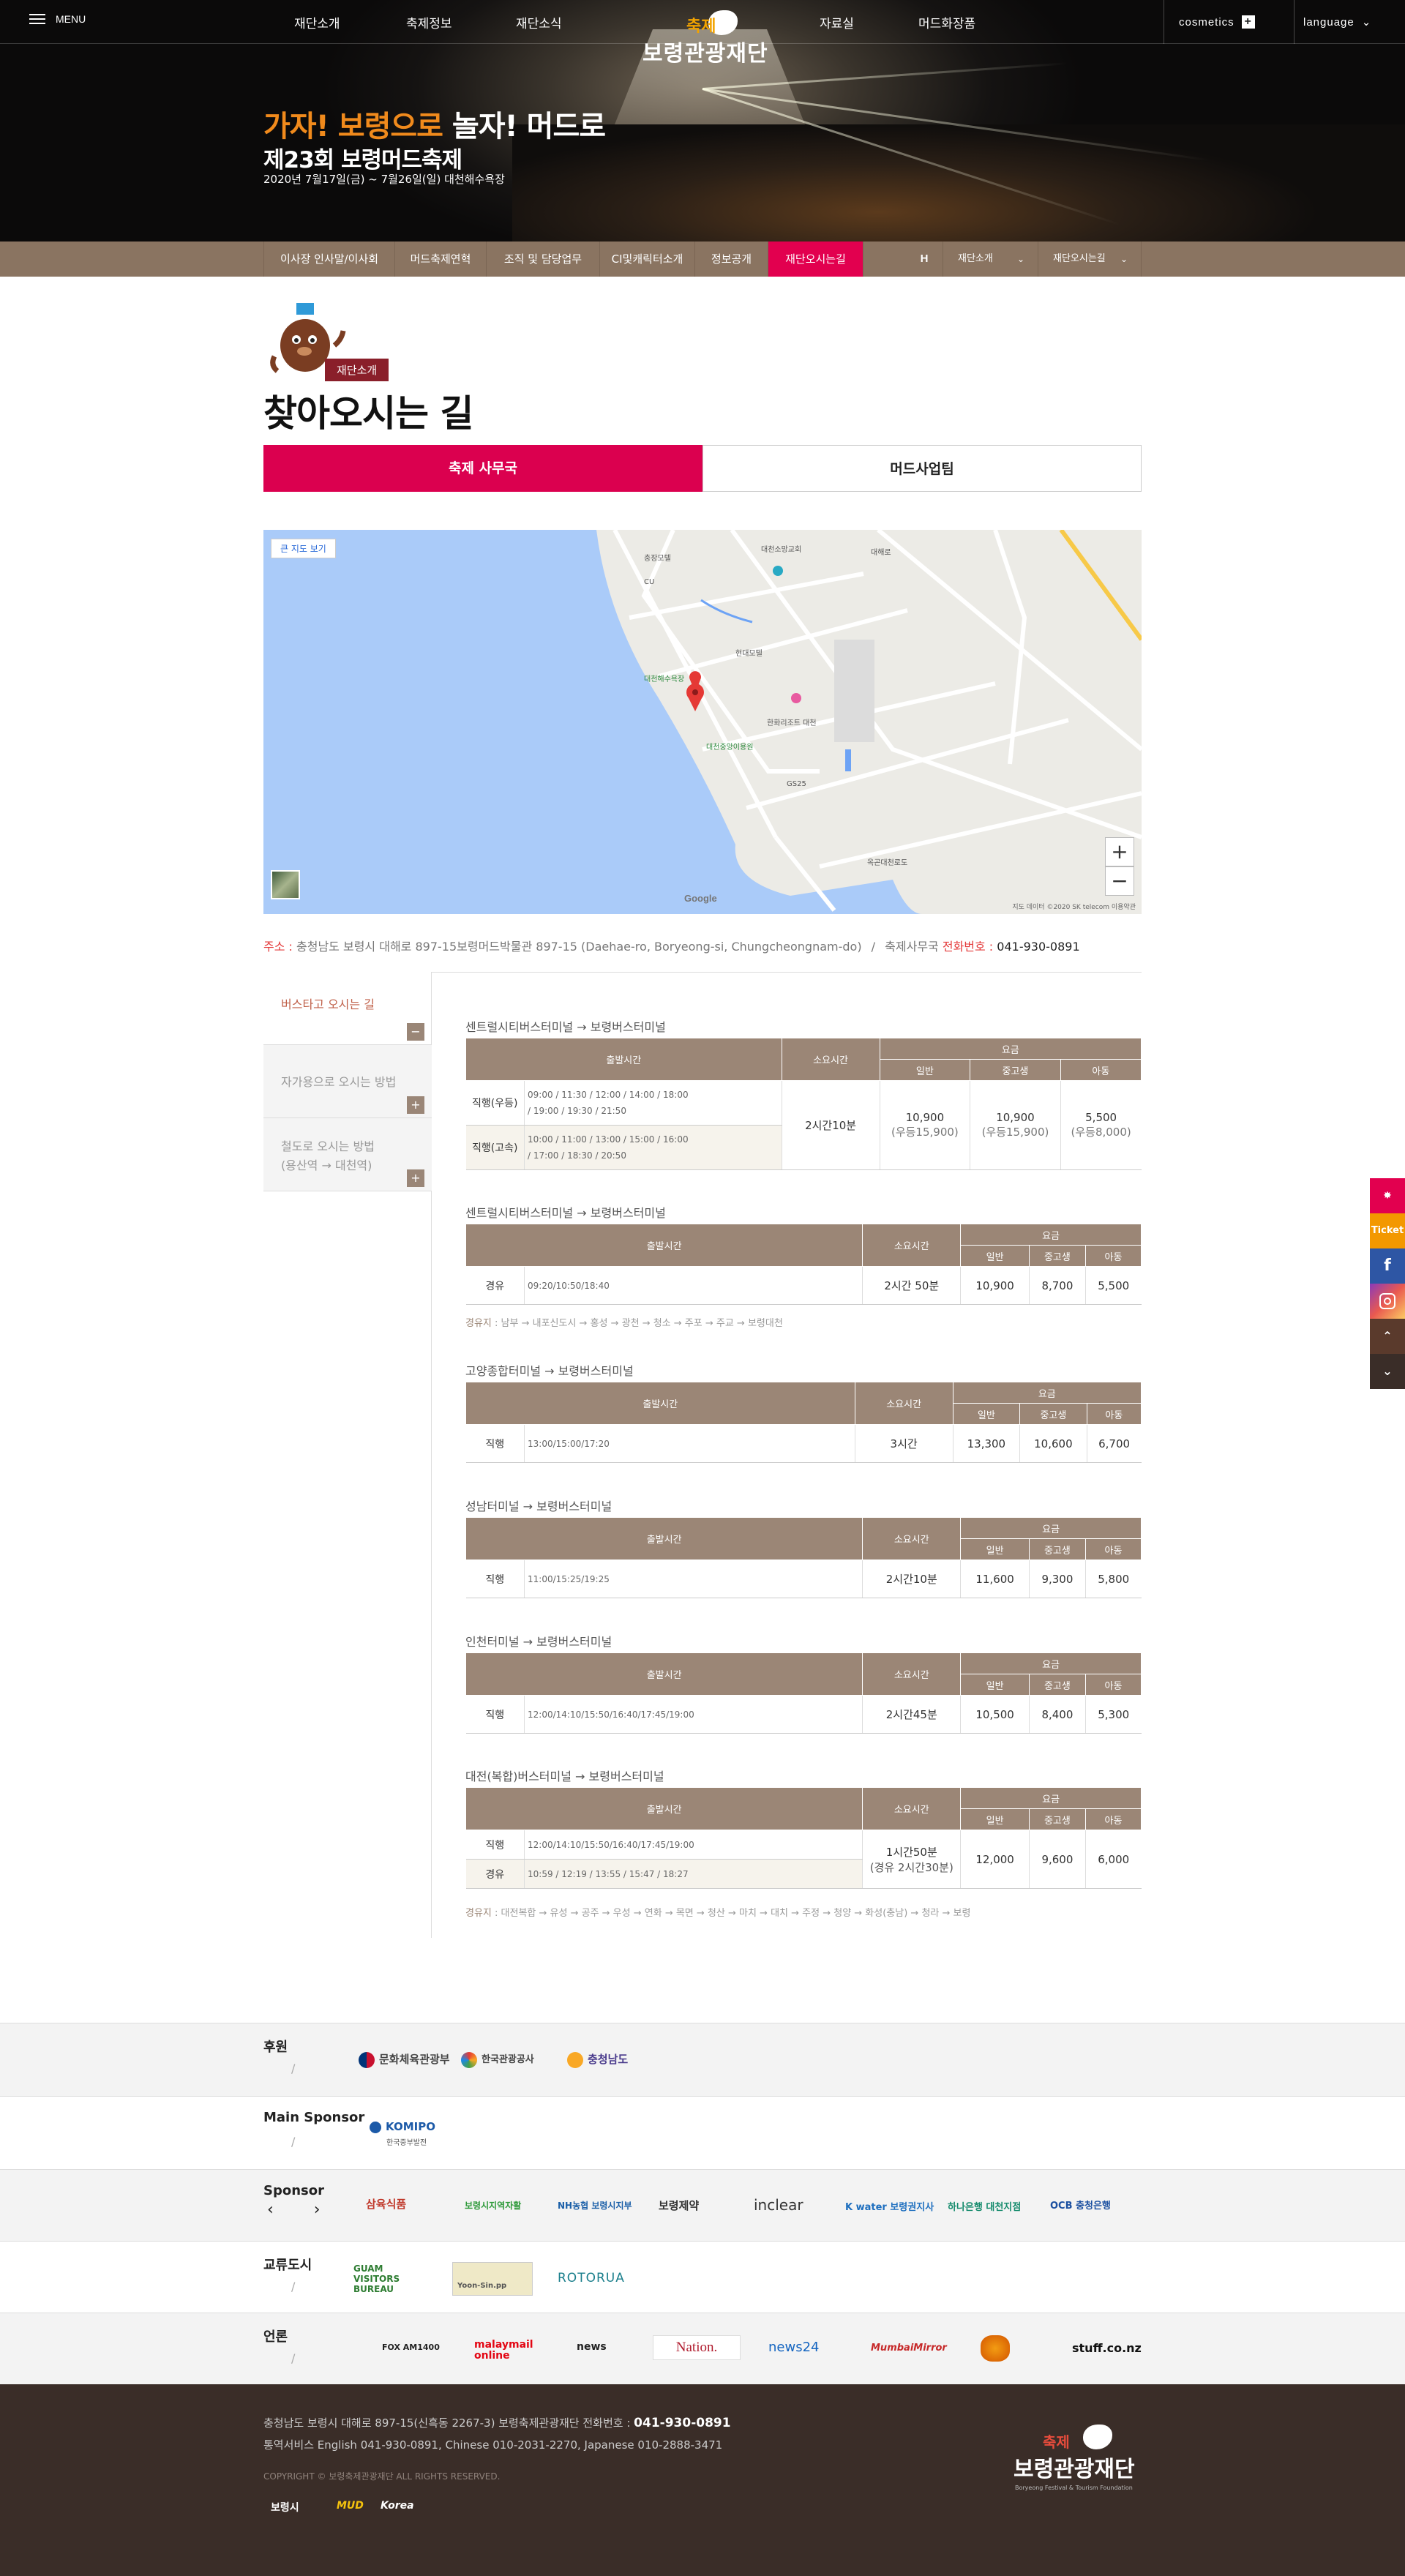 This screenshot has width=1405, height=2576. I want to click on map-label: 대천소망교회, so click(782, 550).